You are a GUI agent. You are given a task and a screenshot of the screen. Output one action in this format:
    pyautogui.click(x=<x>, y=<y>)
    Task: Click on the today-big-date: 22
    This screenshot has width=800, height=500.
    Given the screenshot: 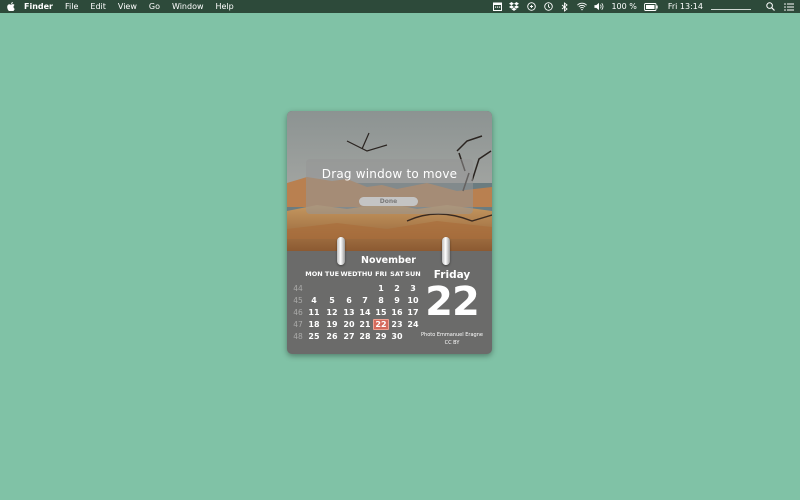 What is the action you would take?
    pyautogui.click(x=452, y=302)
    